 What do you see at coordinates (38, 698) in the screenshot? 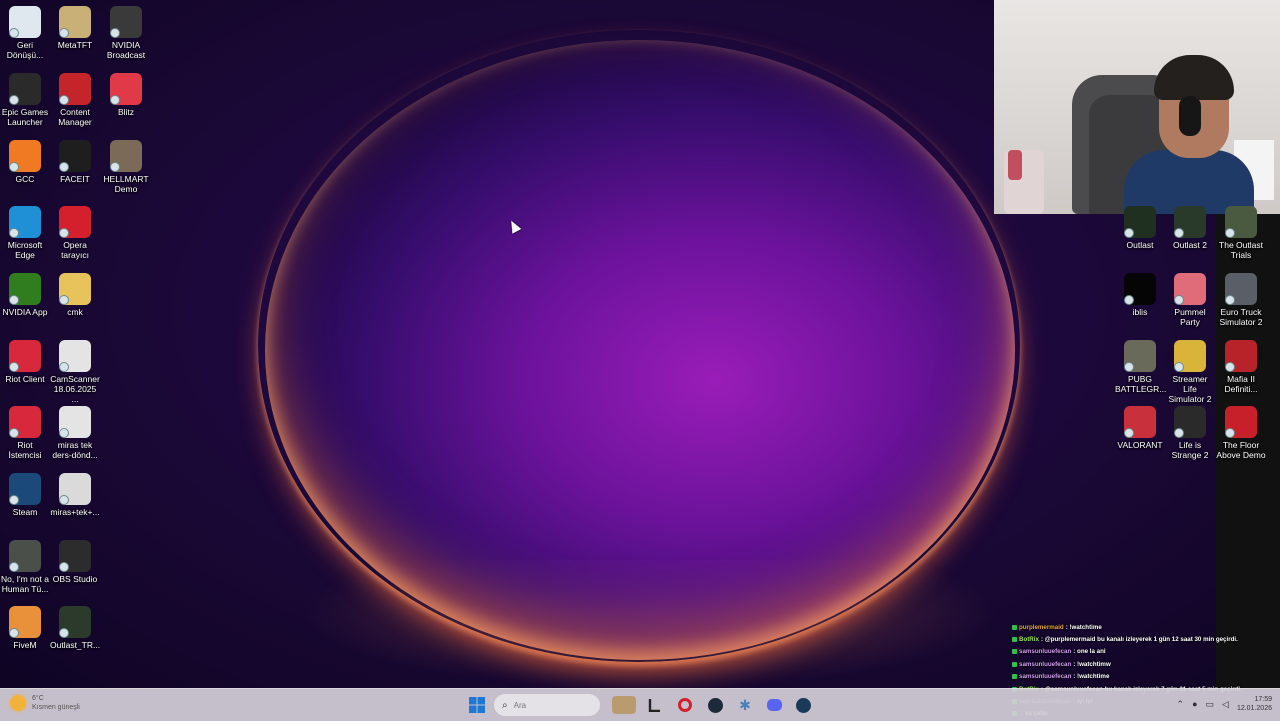
I see `weather-temperature: 6°C` at bounding box center [38, 698].